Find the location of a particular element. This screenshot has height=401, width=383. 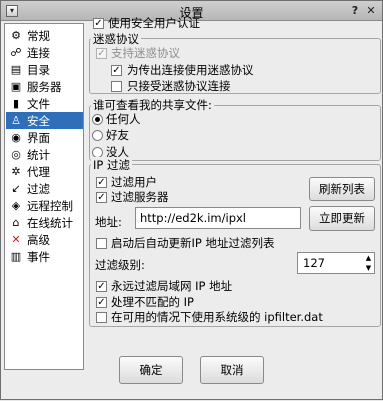

filter-level-stepper: 127 ▲ ▼ is located at coordinates (336, 263).